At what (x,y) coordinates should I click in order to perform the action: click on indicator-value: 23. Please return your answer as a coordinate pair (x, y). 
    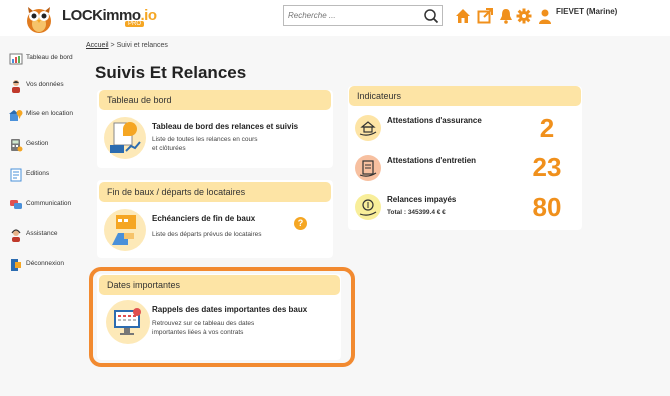
    Looking at the image, I should click on (547, 167).